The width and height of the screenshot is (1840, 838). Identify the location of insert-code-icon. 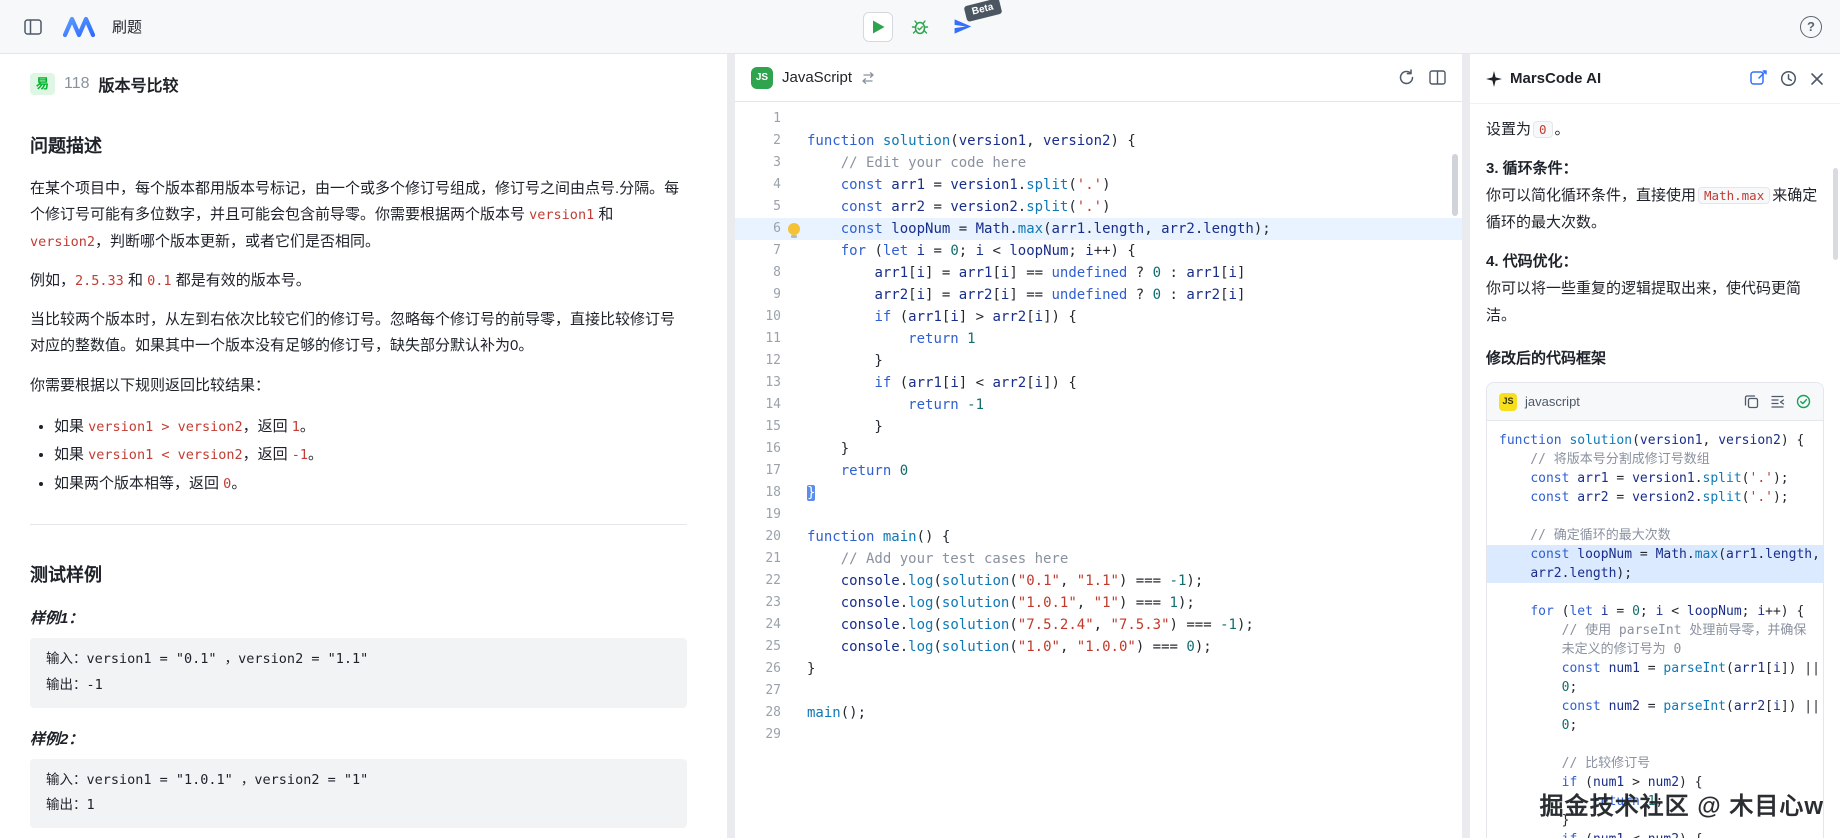
(1777, 401).